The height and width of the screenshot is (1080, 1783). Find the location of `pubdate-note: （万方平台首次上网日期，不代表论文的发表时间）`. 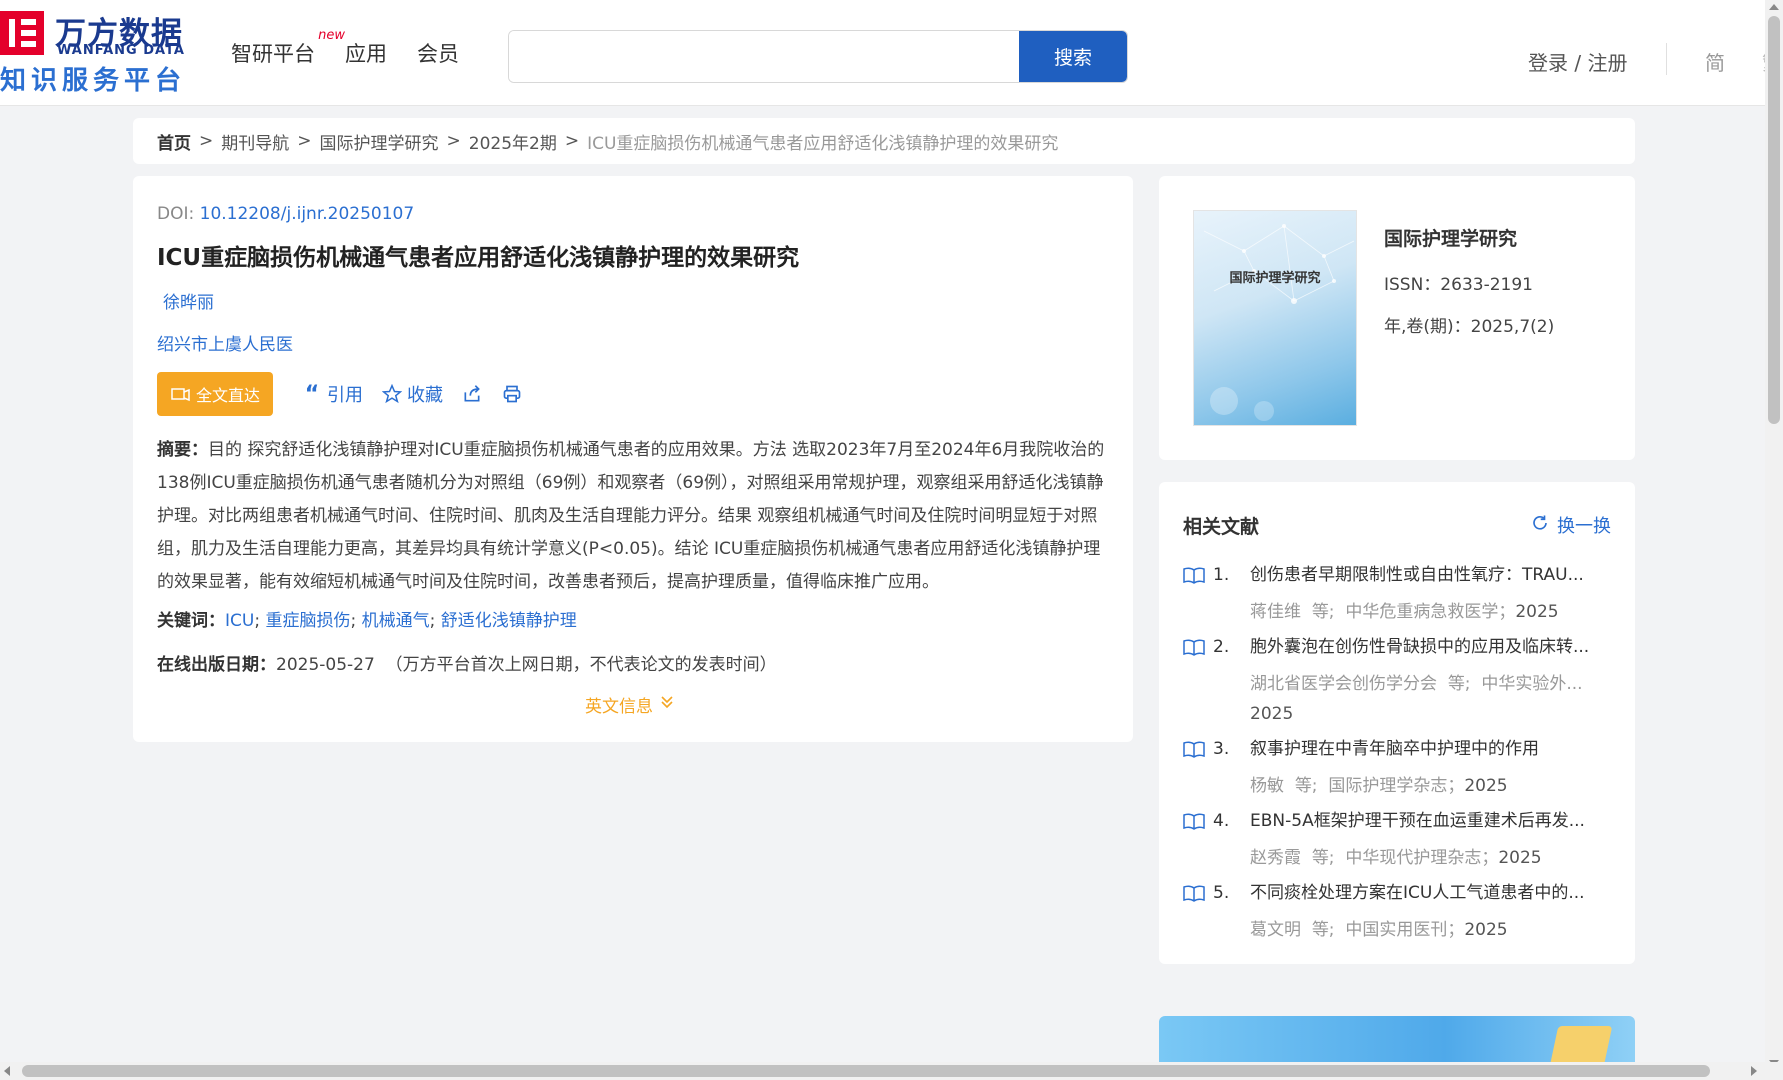

pubdate-note: （万方平台首次上网日期，不代表论文的发表时间） is located at coordinates (581, 665).